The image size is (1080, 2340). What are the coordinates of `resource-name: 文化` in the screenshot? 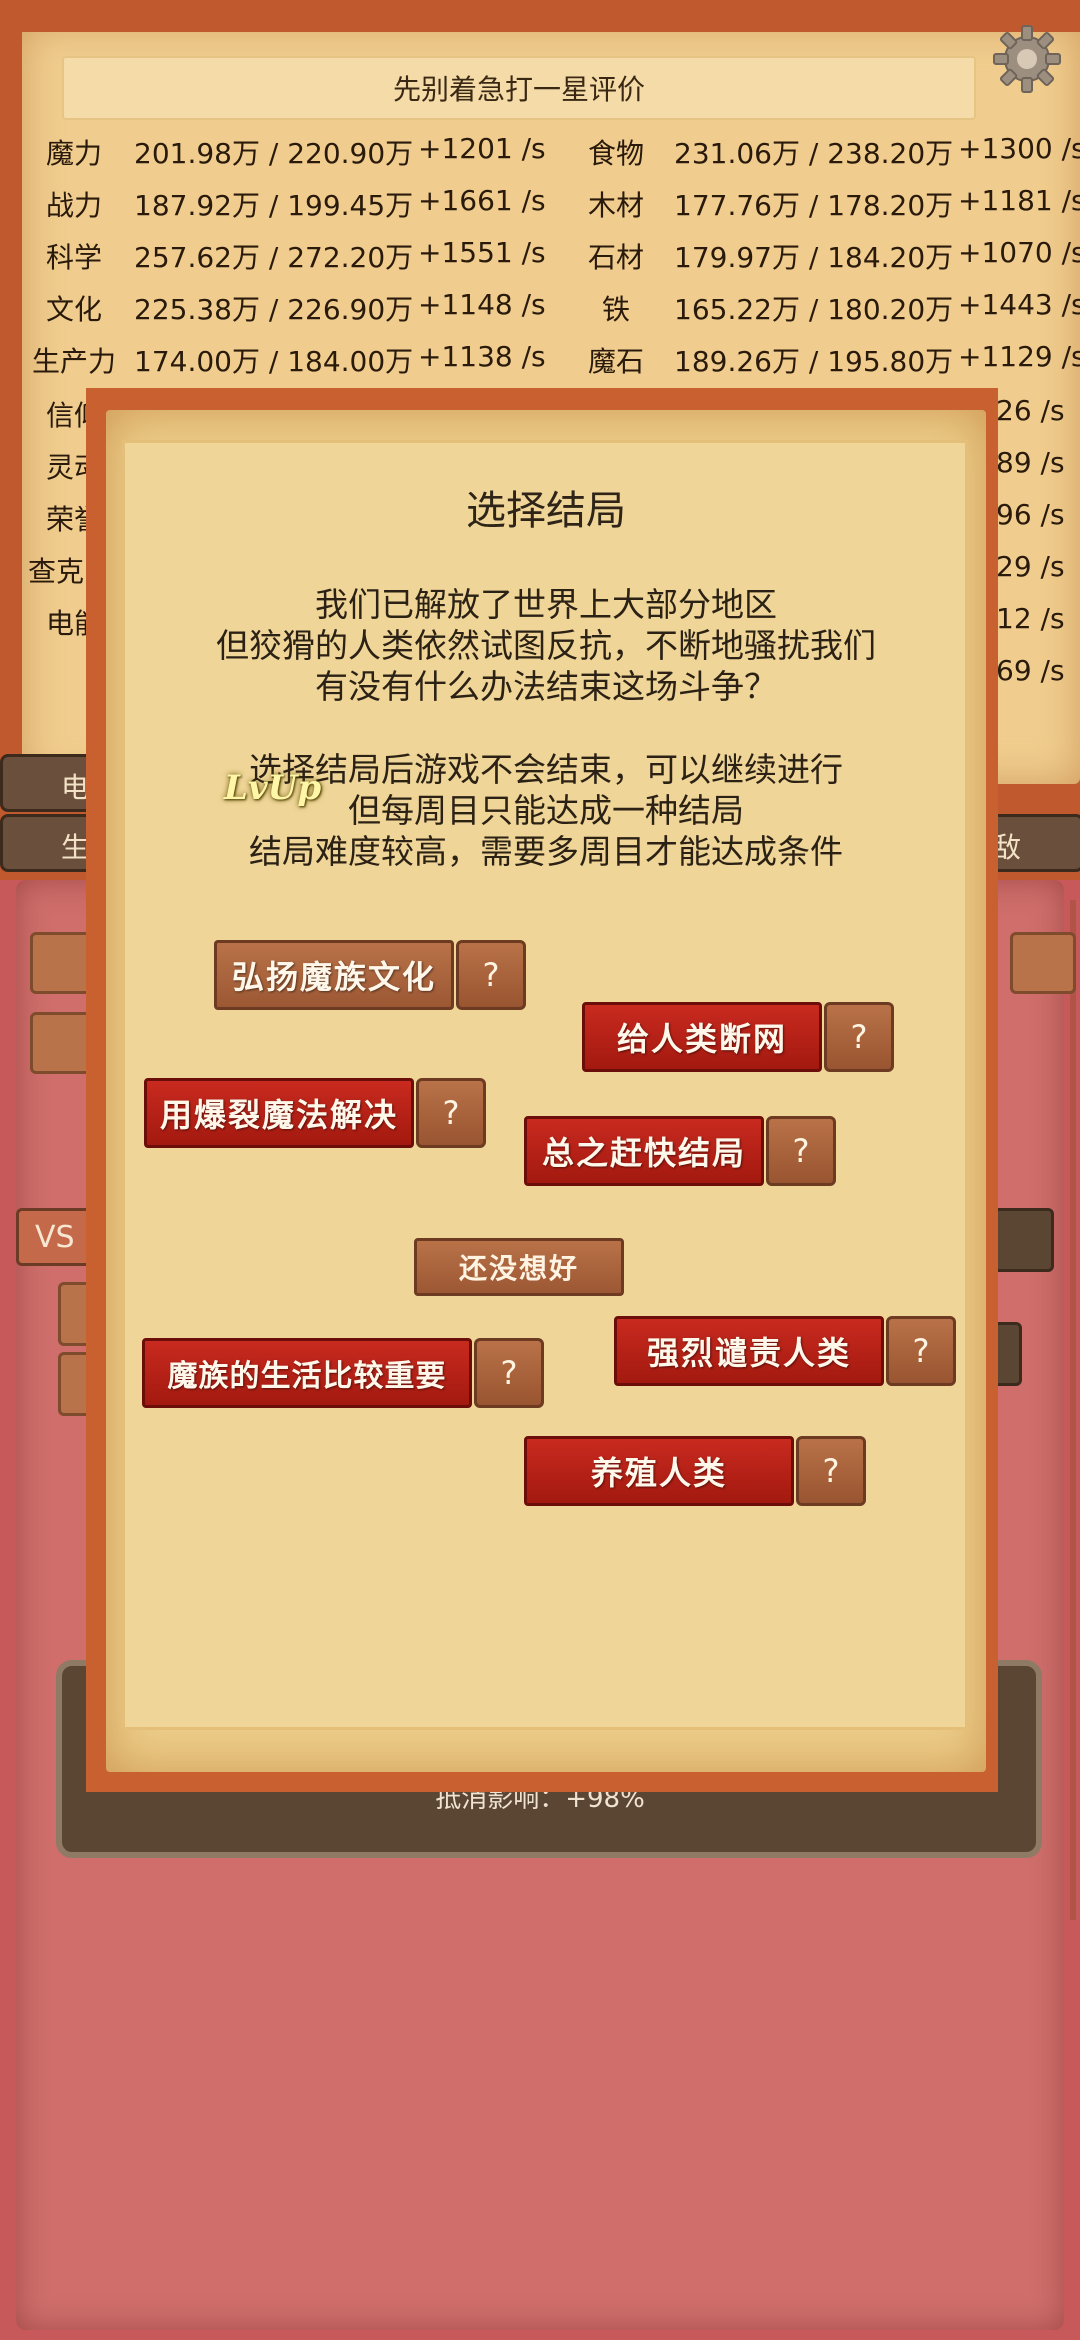 It's located at (73, 309).